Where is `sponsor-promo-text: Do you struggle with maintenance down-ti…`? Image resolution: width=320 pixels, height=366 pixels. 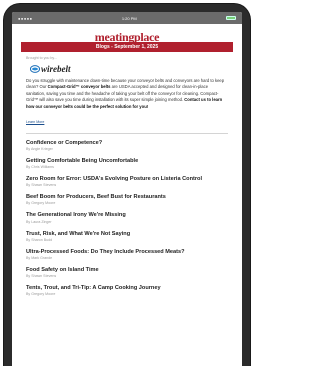
sponsor-promo-text: Do you struggle with maintenance down-ti… is located at coordinates (125, 93).